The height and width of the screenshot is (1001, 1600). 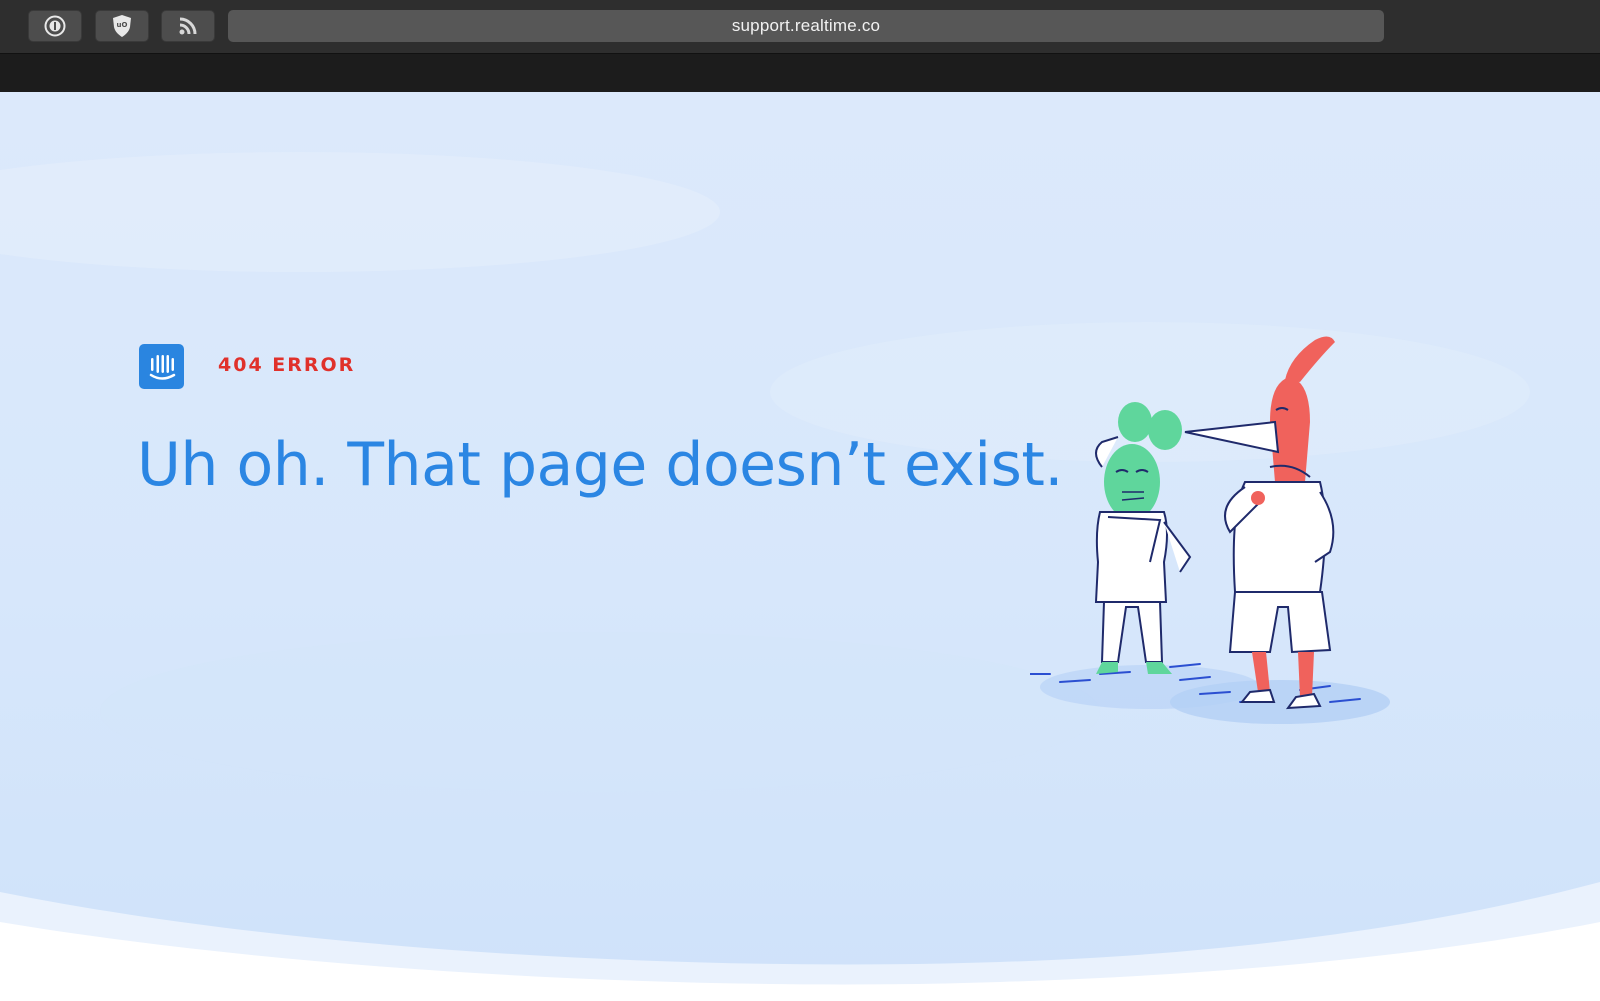 I want to click on password-manager-button, so click(x=55, y=26).